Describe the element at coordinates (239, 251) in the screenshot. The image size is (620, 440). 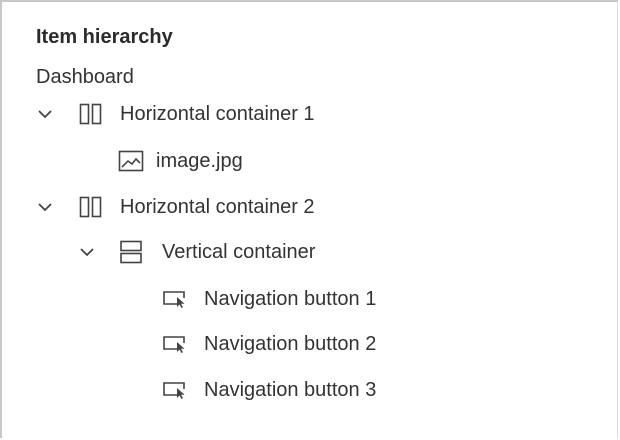
I see `tree-item-label: Vertical container` at that location.